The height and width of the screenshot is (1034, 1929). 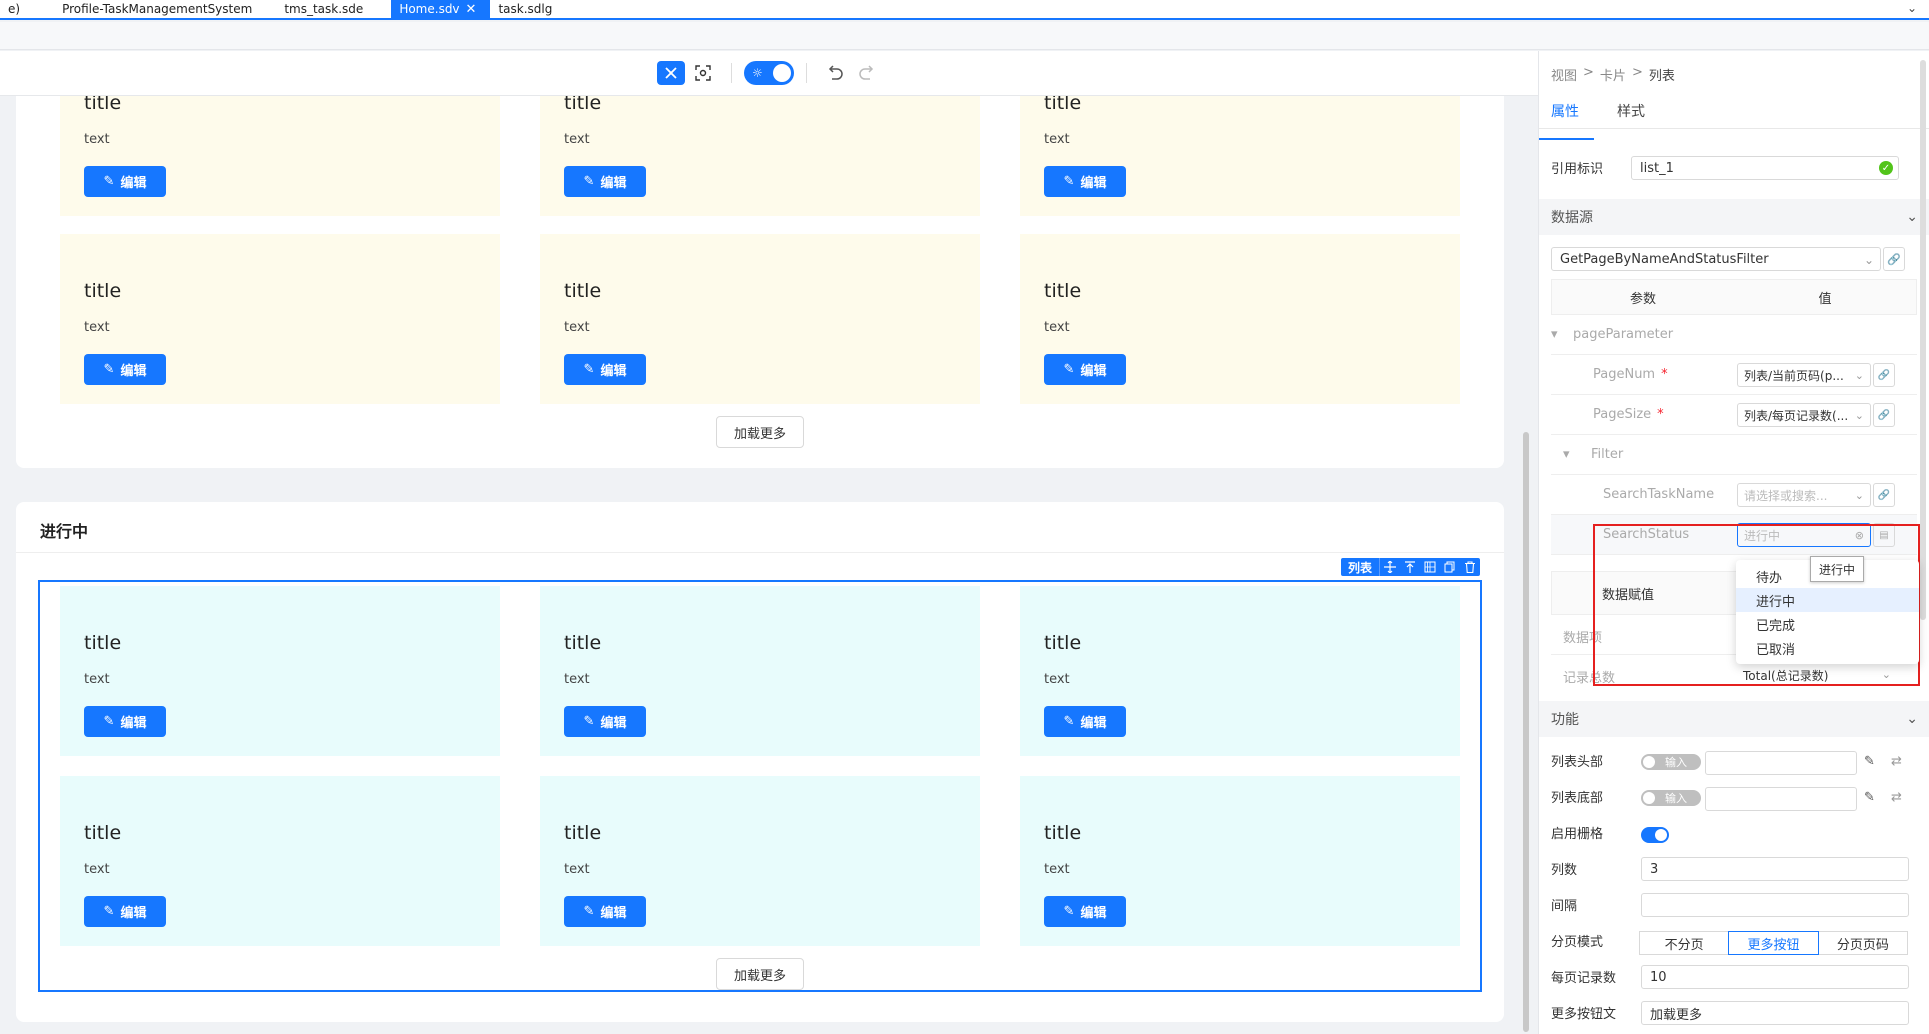 I want to click on breadcrumb-item: 视图, so click(x=1564, y=74).